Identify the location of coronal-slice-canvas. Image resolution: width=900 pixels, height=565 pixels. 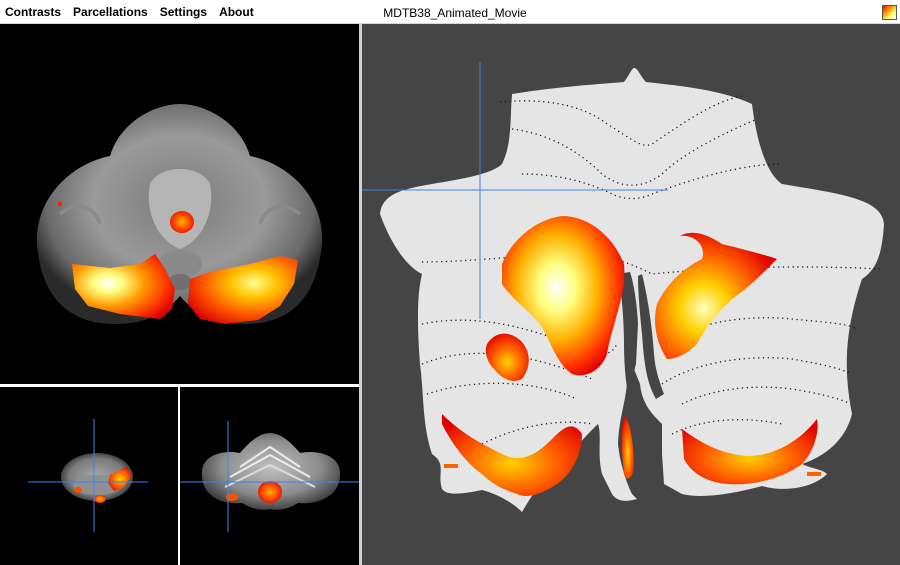
(89, 476).